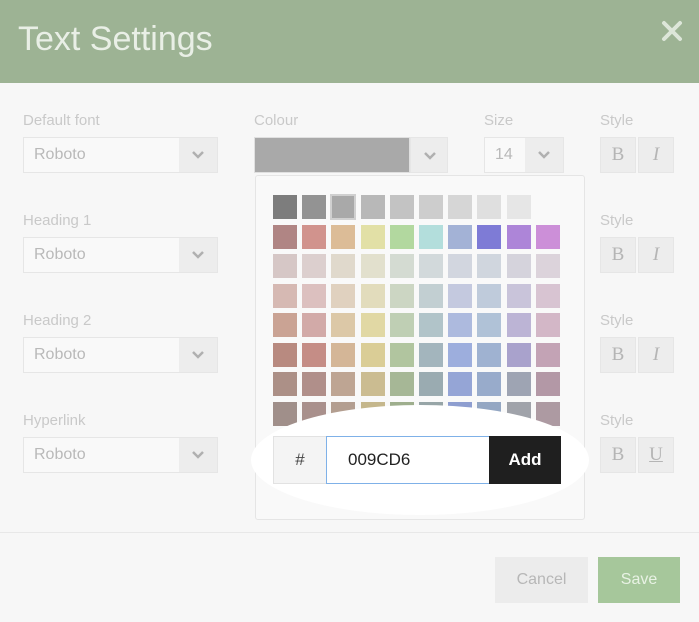 This screenshot has width=699, height=622. Describe the element at coordinates (349, 577) in the screenshot. I see `dialog-footer` at that location.